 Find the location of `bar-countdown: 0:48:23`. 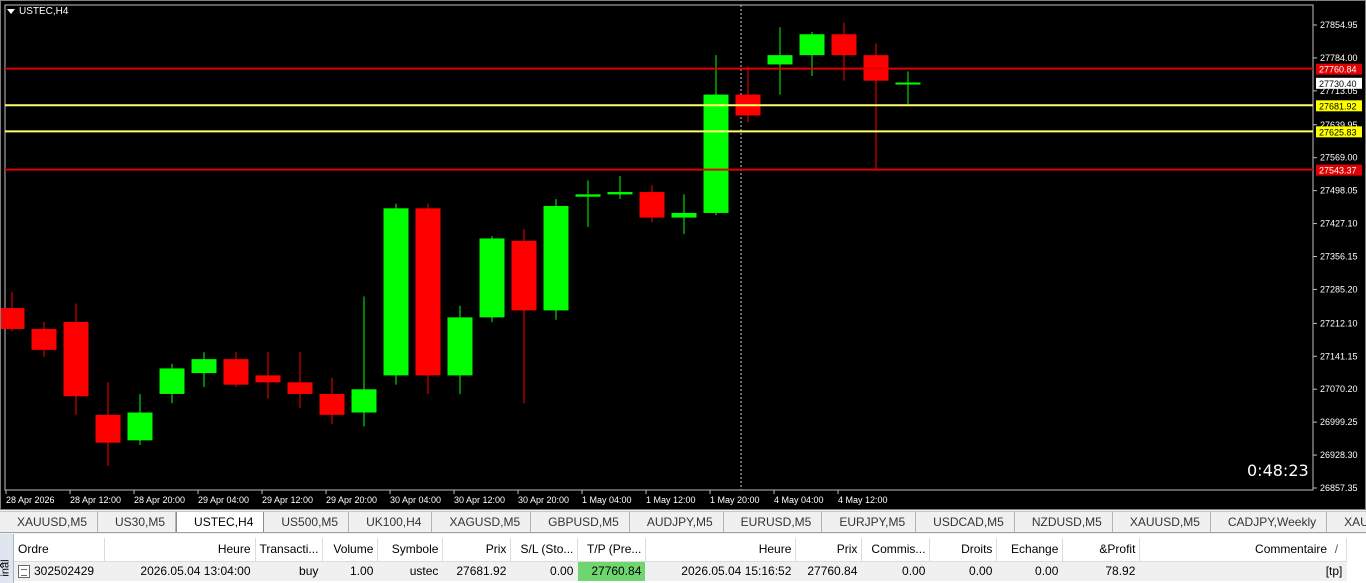

bar-countdown: 0:48:23 is located at coordinates (1278, 470).